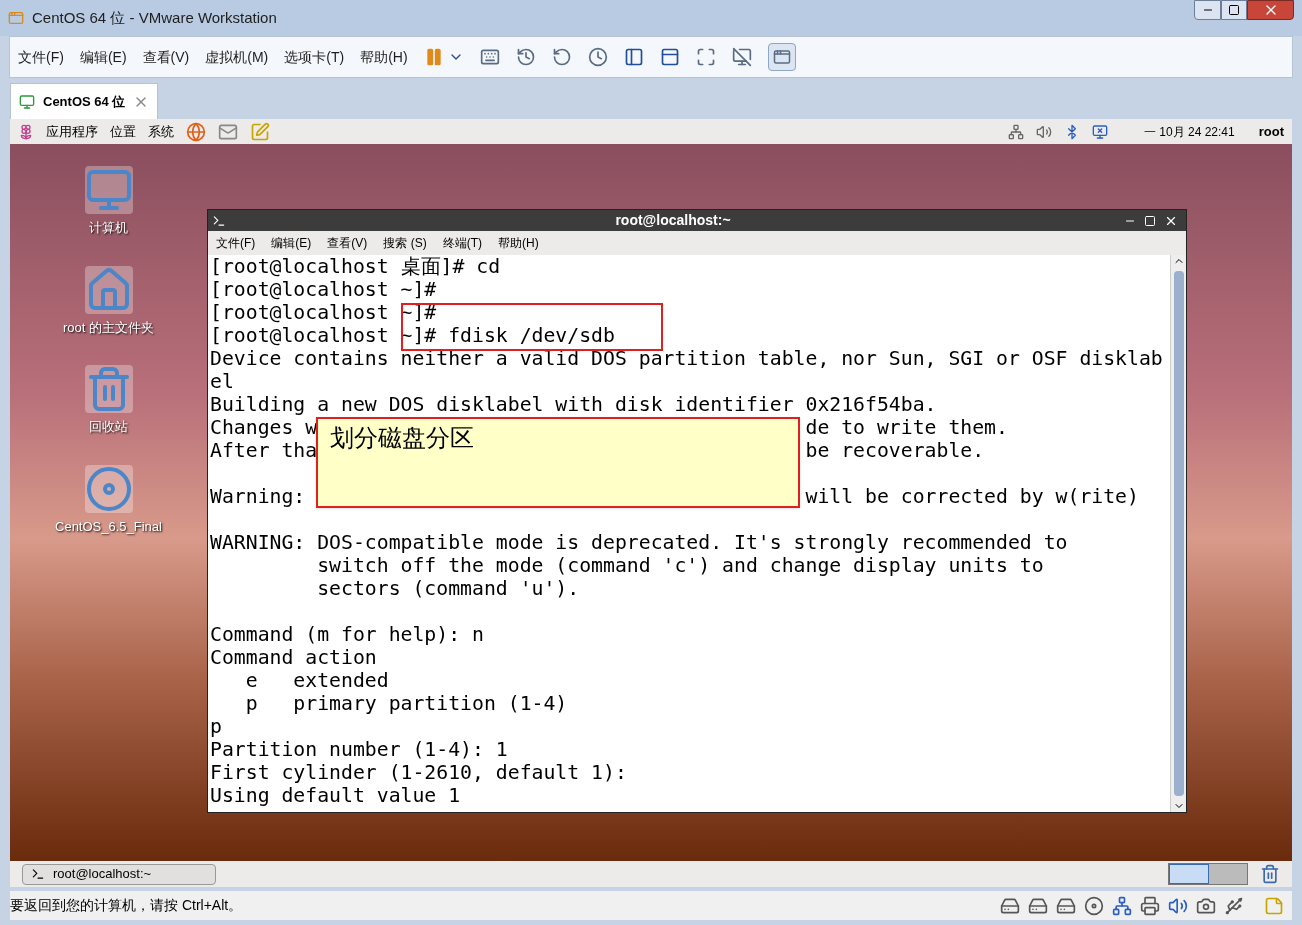 This screenshot has width=1302, height=925. What do you see at coordinates (639, 542) in the screenshot?
I see `terminal-line: WARNING: DOS-compatible mode is deprecated. It's strongly recommended to` at bounding box center [639, 542].